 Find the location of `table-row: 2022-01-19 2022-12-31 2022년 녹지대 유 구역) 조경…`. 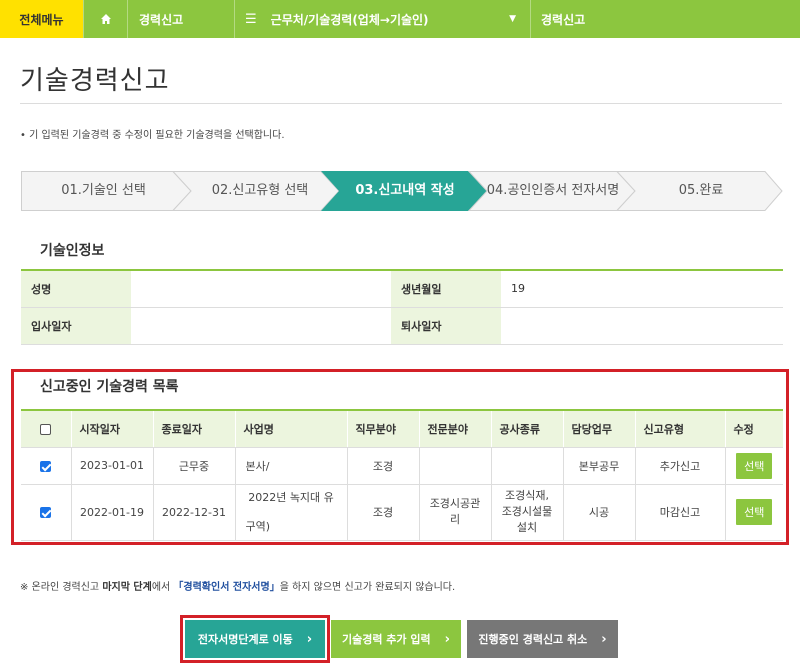

table-row: 2022-01-19 2022-12-31 2022년 녹지대 유 구역) 조경… is located at coordinates (402, 512).